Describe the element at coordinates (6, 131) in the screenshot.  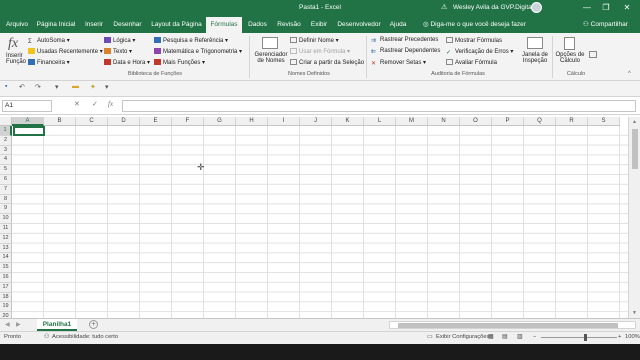
I see `row-header: 1` at that location.